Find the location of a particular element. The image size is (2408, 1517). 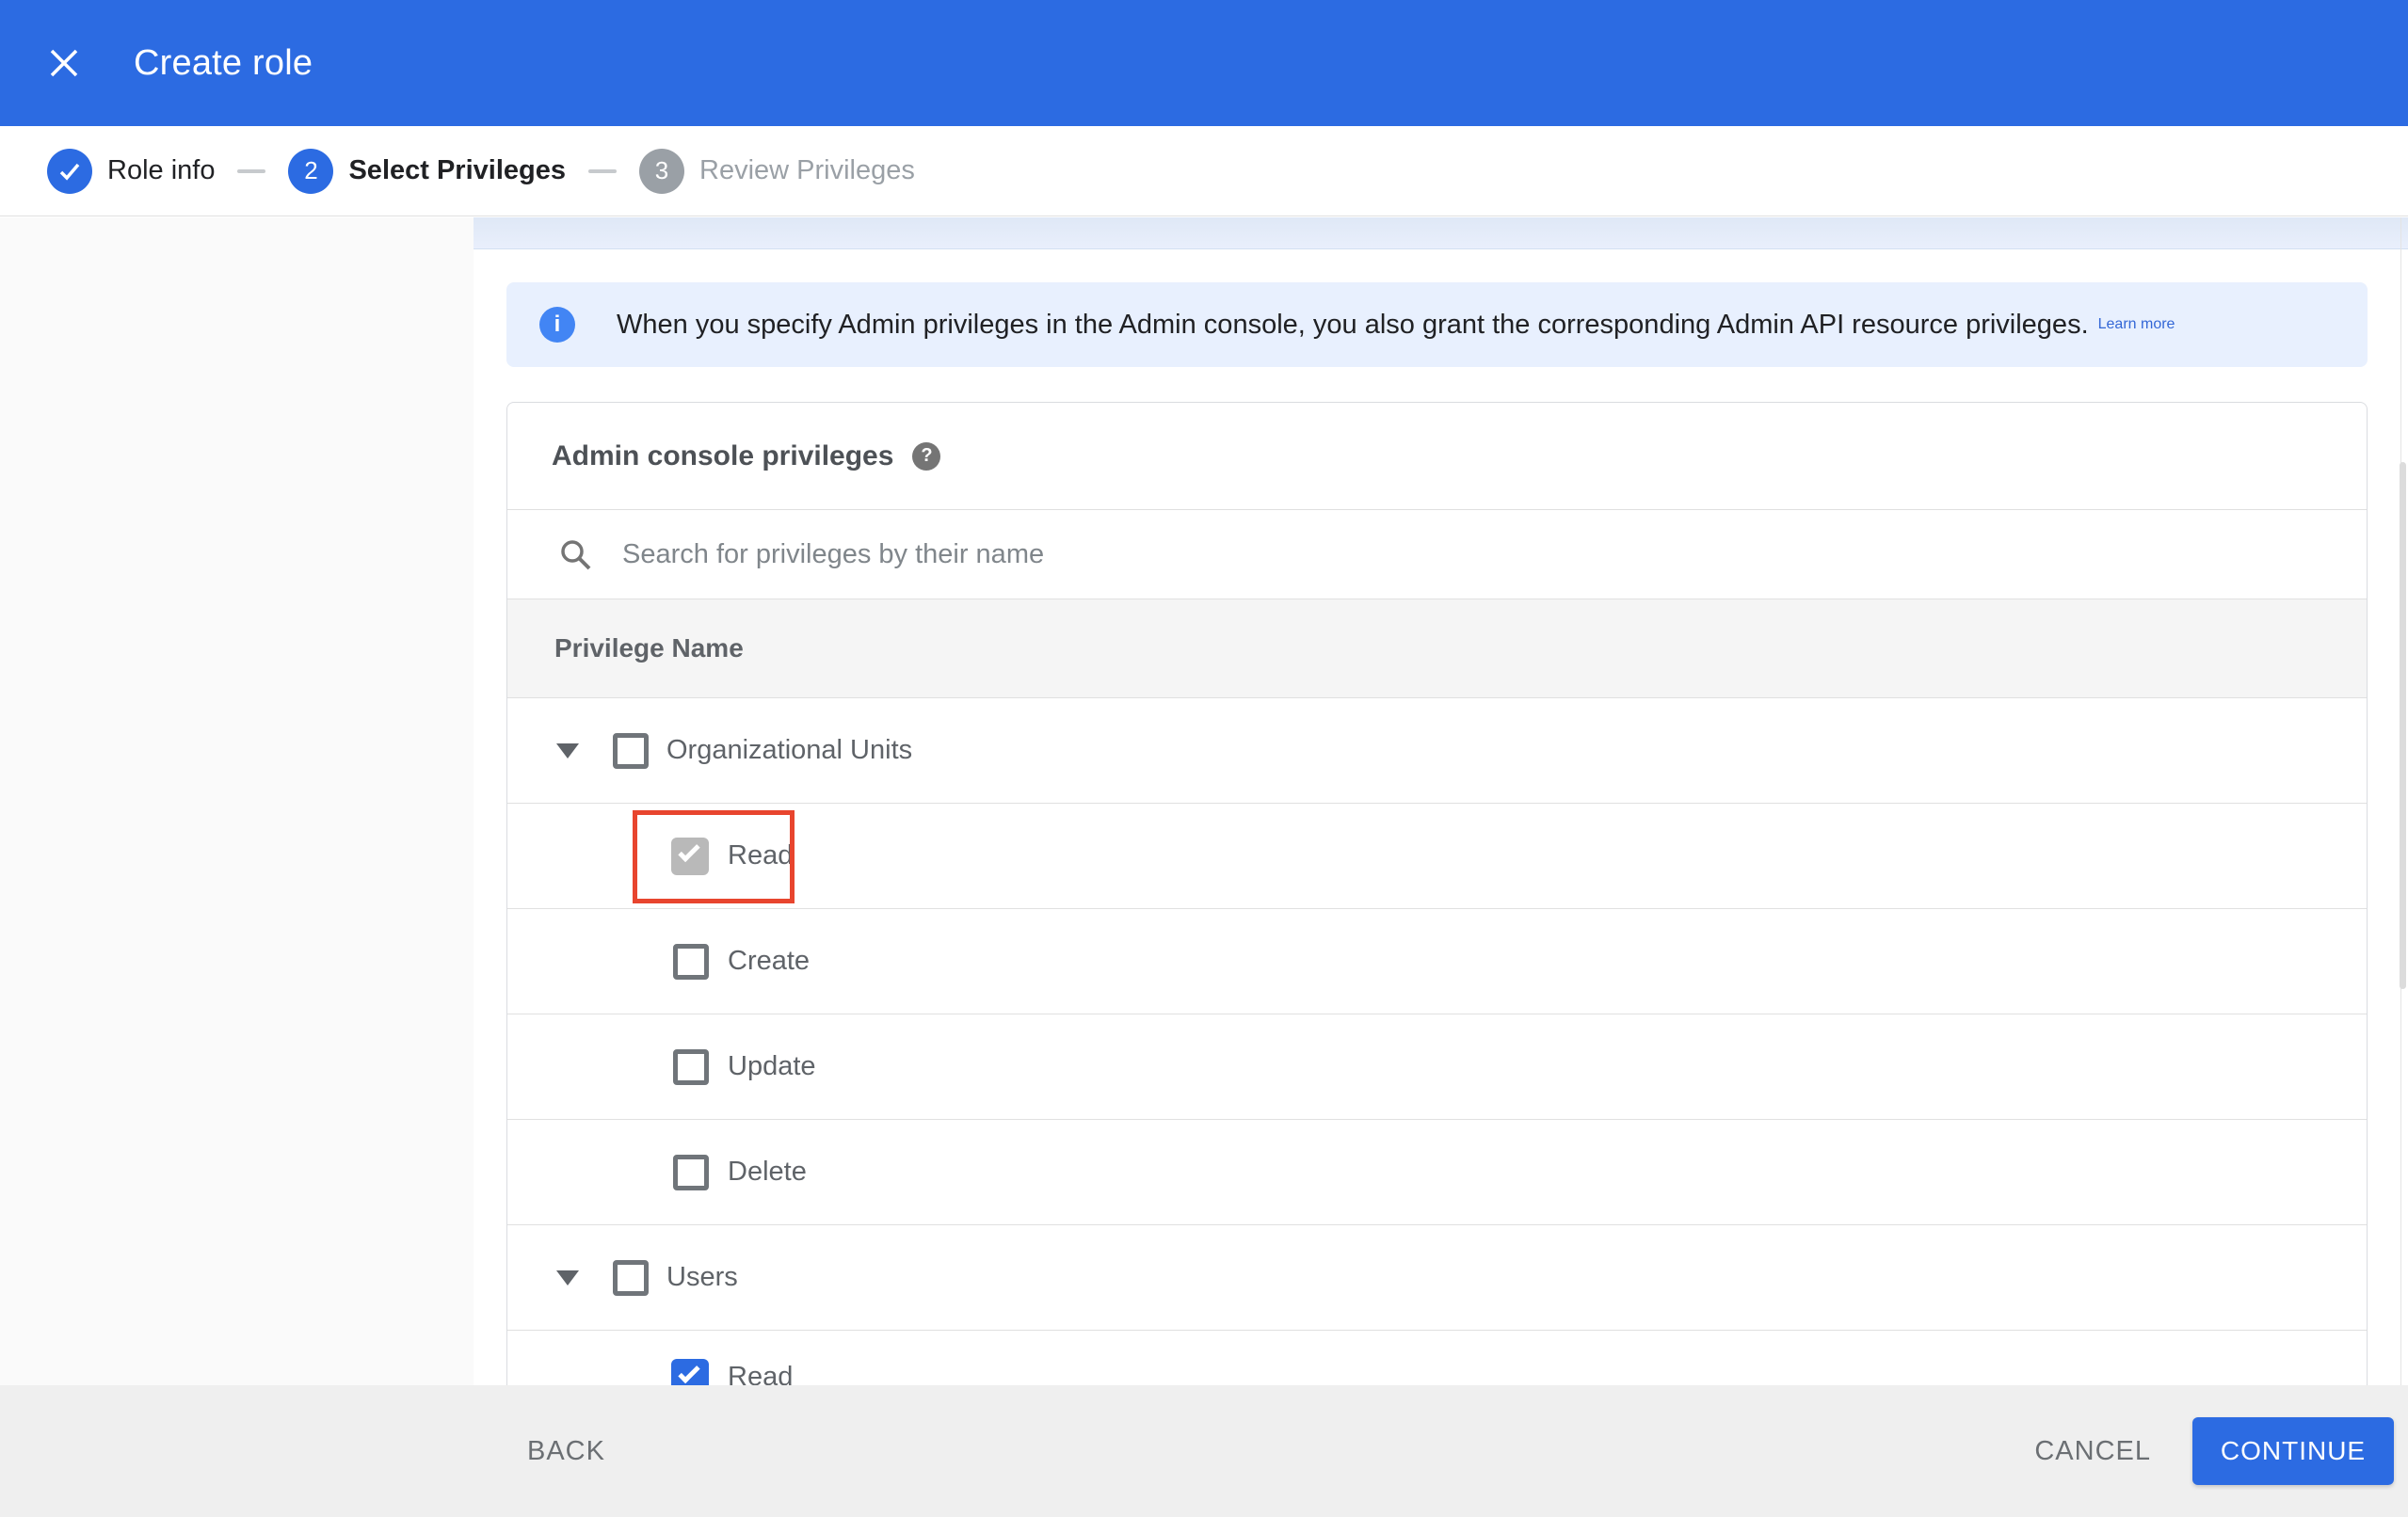

privilege-row-users: Users is located at coordinates (1437, 1278).